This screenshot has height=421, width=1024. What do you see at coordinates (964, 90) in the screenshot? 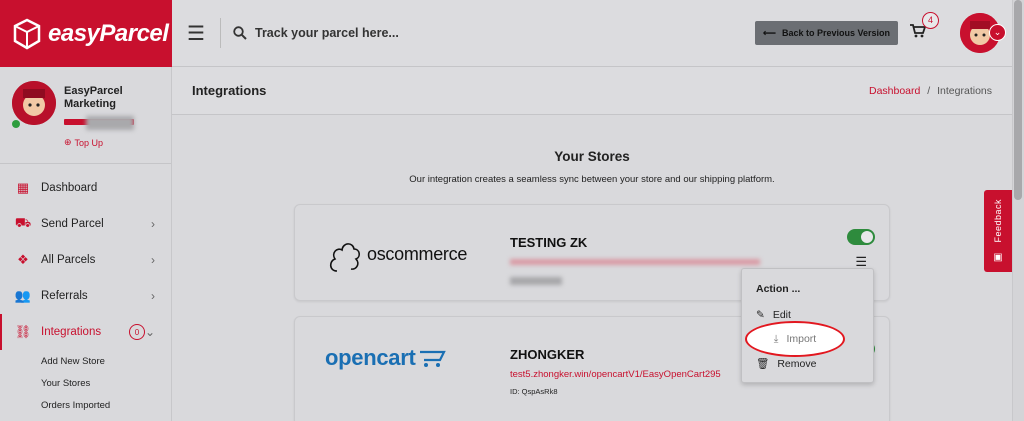
I see `breadcrumb-current: Integrations` at bounding box center [964, 90].